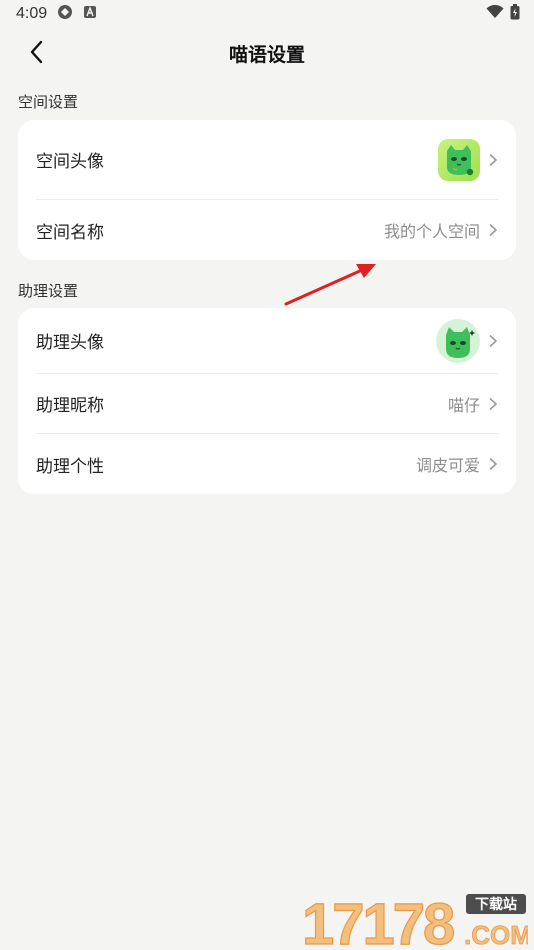 This screenshot has height=950, width=534. Describe the element at coordinates (90, 14) in the screenshot. I see `app-a-icon` at that location.